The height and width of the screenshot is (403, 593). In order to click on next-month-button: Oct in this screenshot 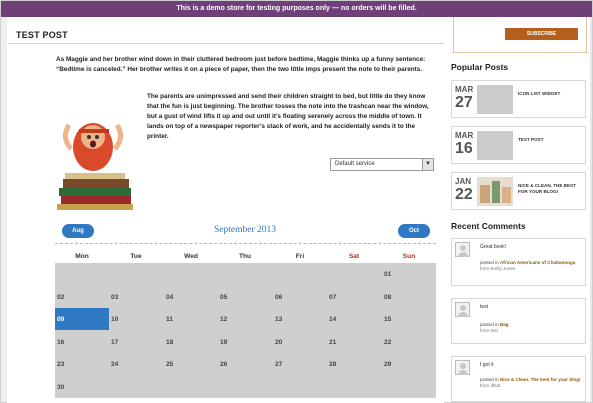, I will do `click(414, 231)`.